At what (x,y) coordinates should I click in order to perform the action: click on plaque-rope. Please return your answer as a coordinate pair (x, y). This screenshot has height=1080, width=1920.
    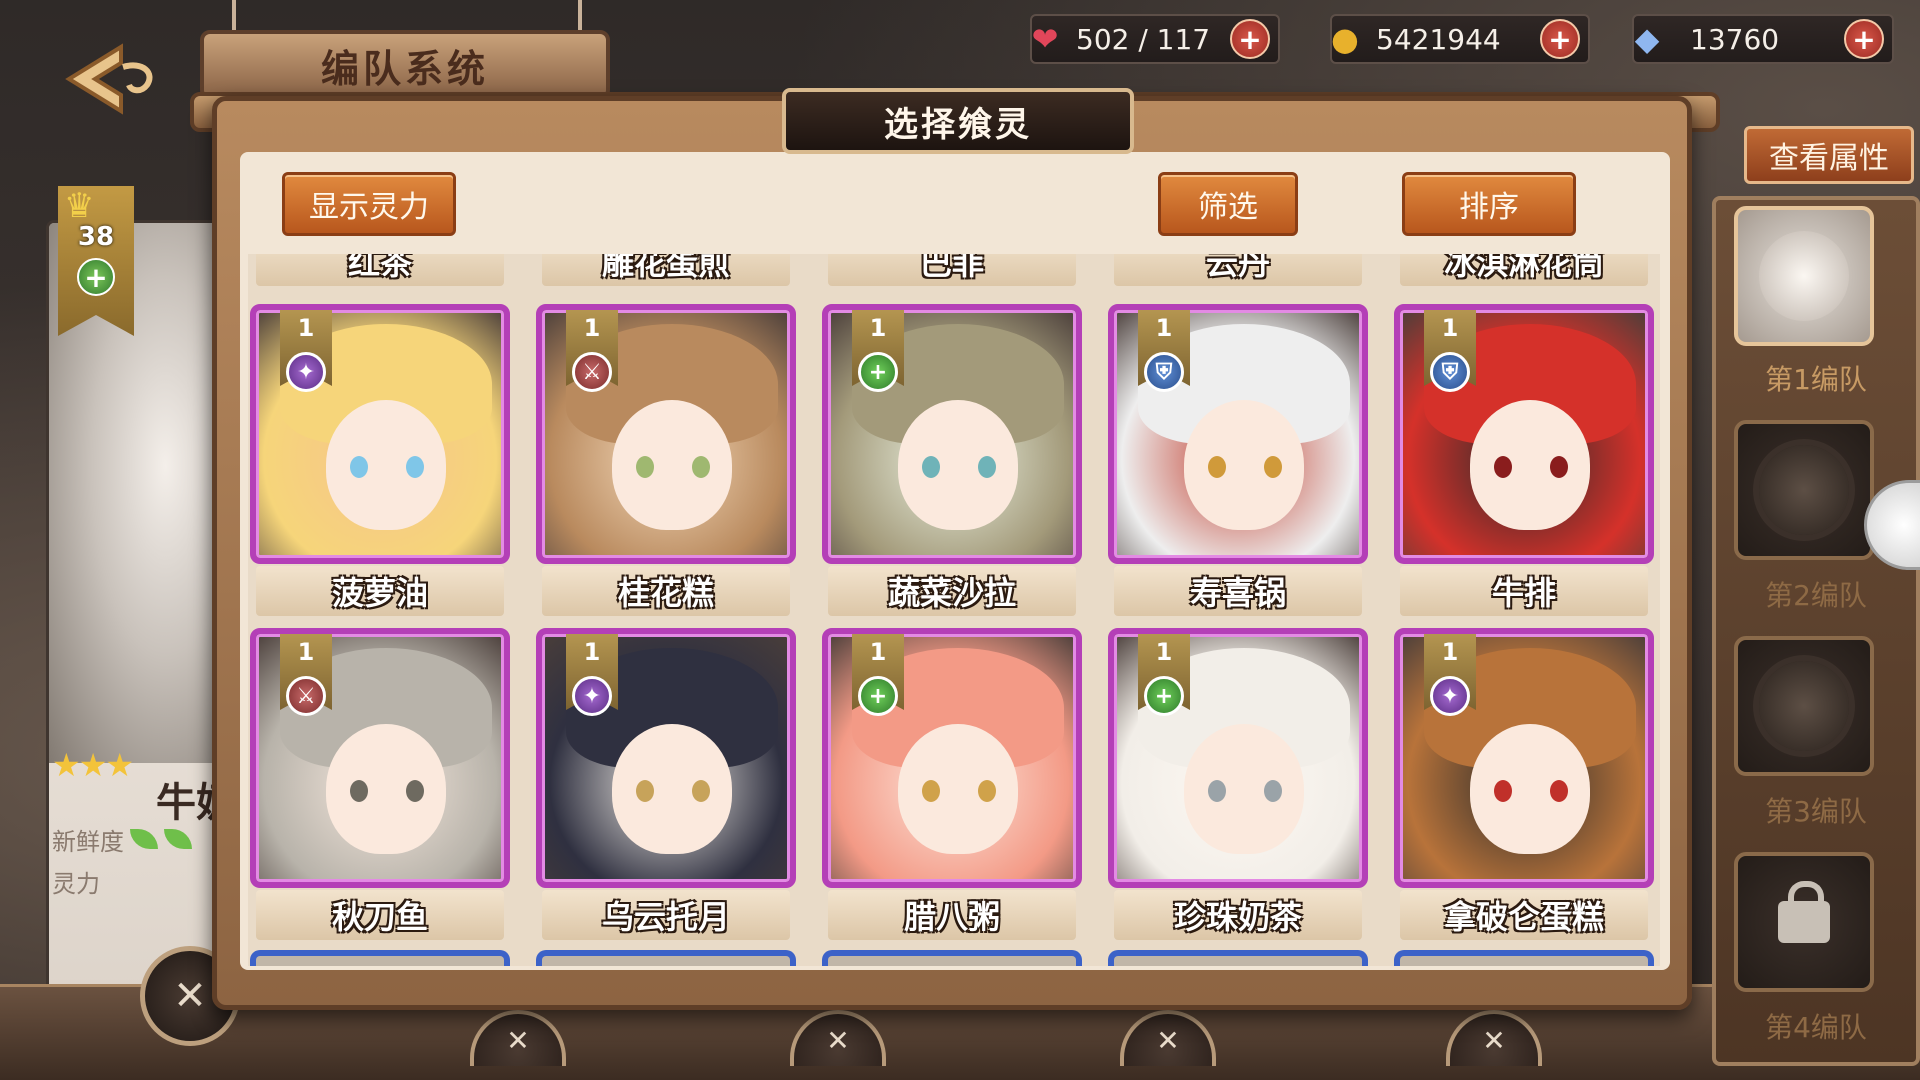
    Looking at the image, I should click on (580, 17).